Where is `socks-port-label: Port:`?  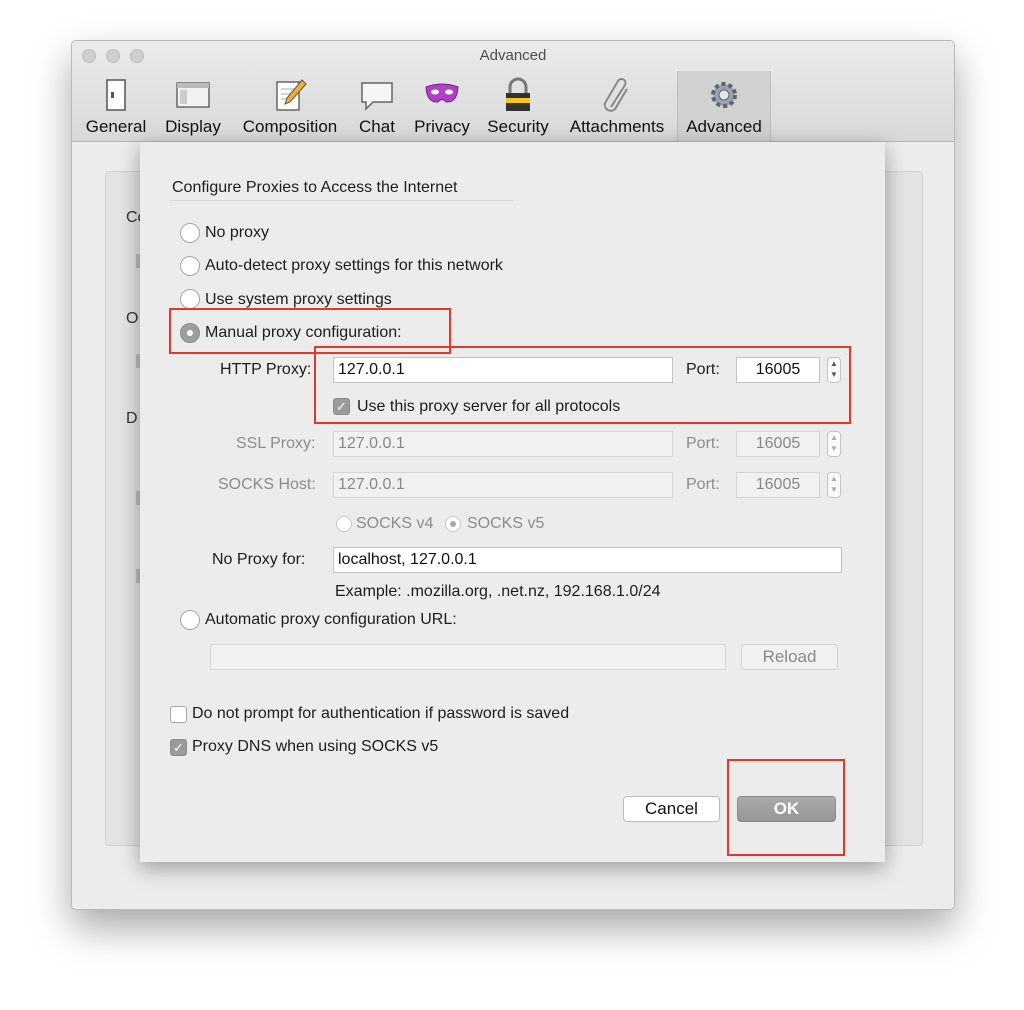 socks-port-label: Port: is located at coordinates (703, 484).